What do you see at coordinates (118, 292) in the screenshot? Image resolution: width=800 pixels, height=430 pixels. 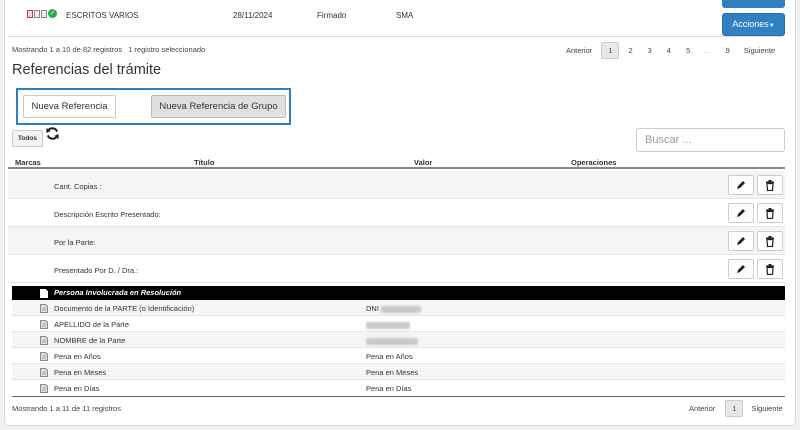 I see `group-title: Persona Involucrada en Resolución` at bounding box center [118, 292].